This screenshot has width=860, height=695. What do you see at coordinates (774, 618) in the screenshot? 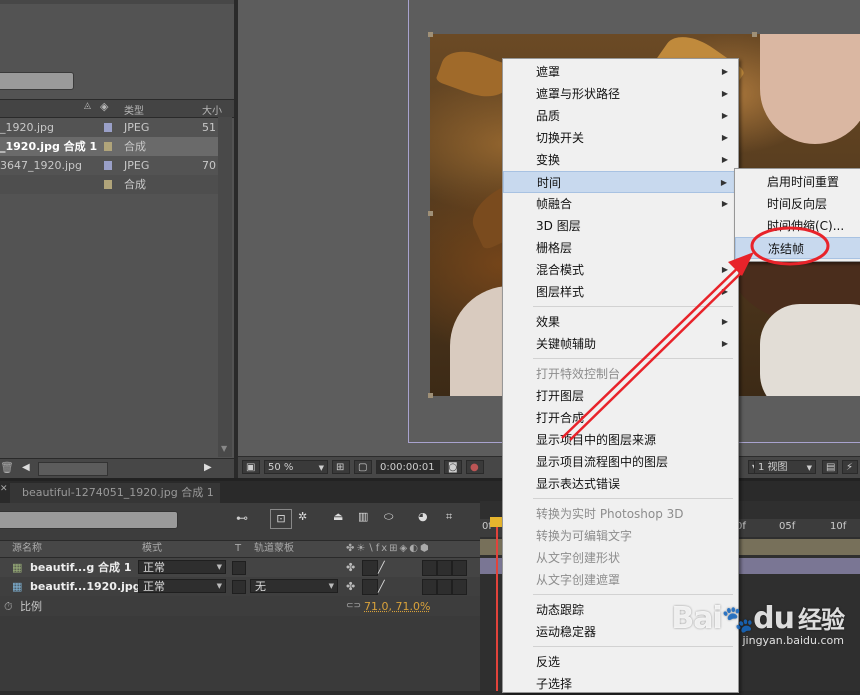
I see `watermark-brand2: du` at bounding box center [774, 618].